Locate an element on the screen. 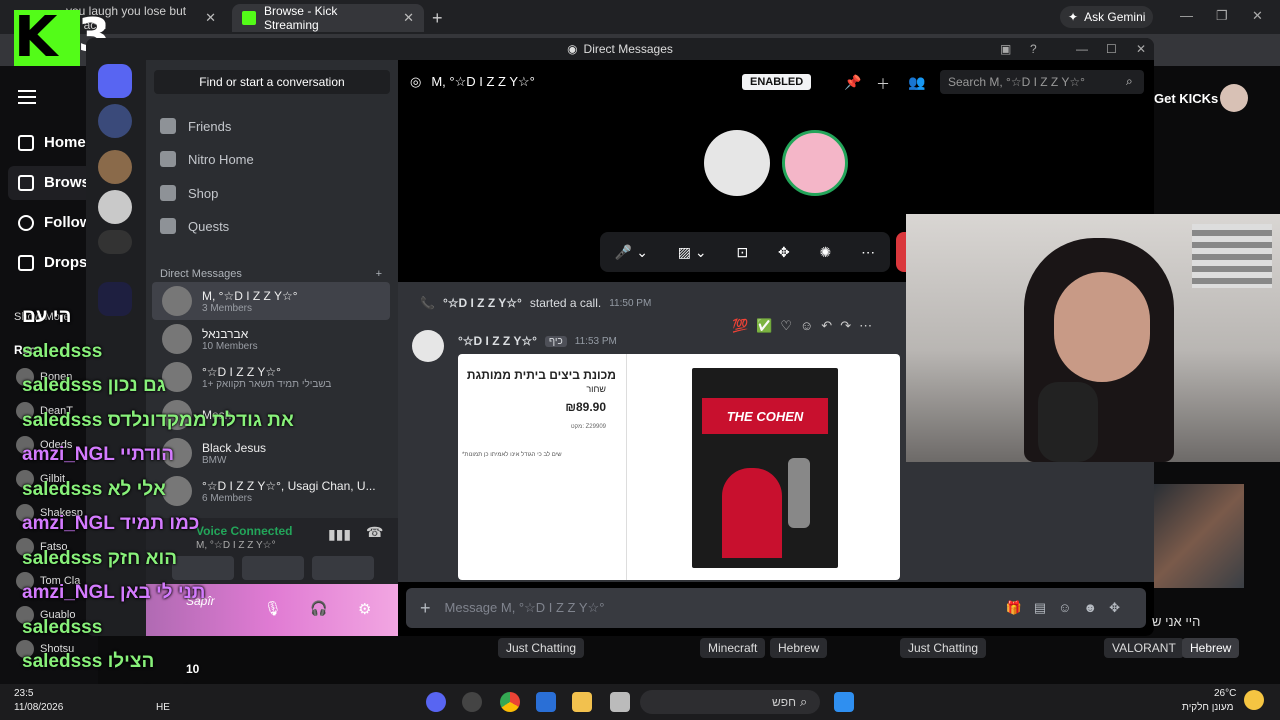 This screenshot has height=720, width=1280. microphone-icon: 🎤 ⌄ is located at coordinates (631, 252).